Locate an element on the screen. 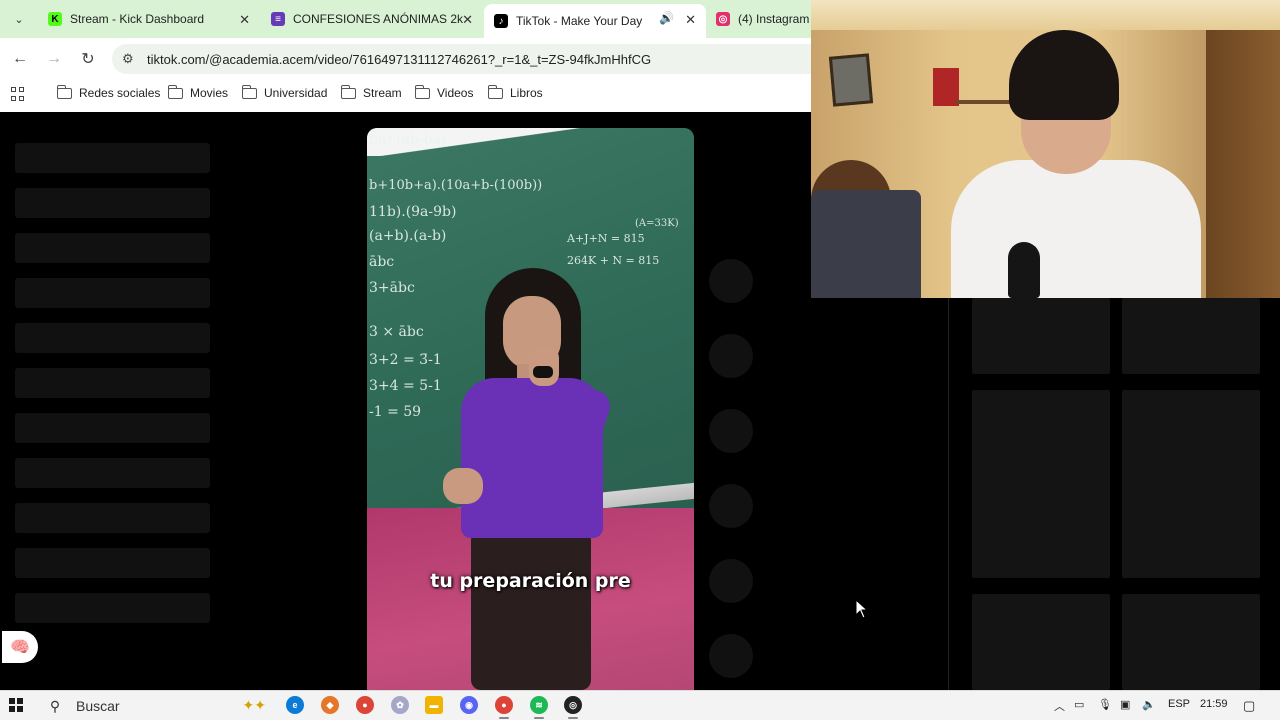 This screenshot has height=720, width=1280. chalk-text: A+J+N = 815 is located at coordinates (606, 238).